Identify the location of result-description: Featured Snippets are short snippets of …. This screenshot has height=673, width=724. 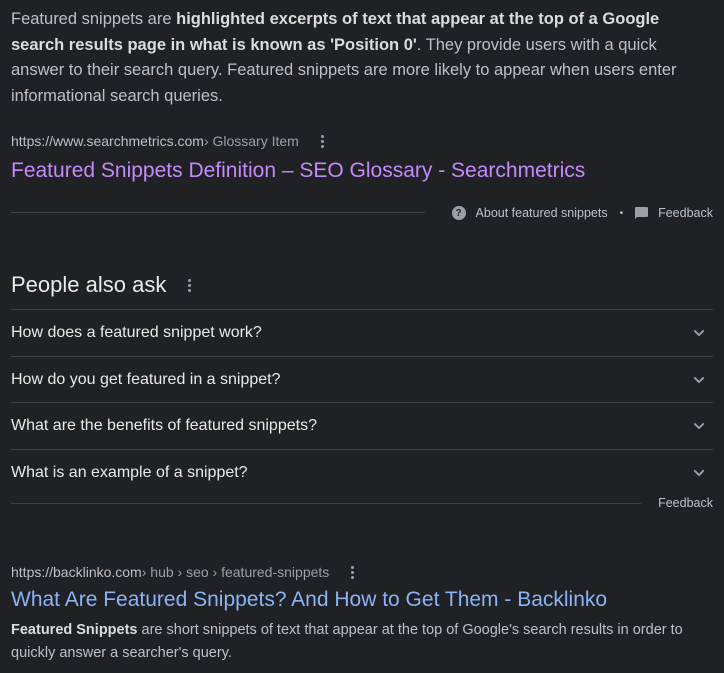
(356, 642).